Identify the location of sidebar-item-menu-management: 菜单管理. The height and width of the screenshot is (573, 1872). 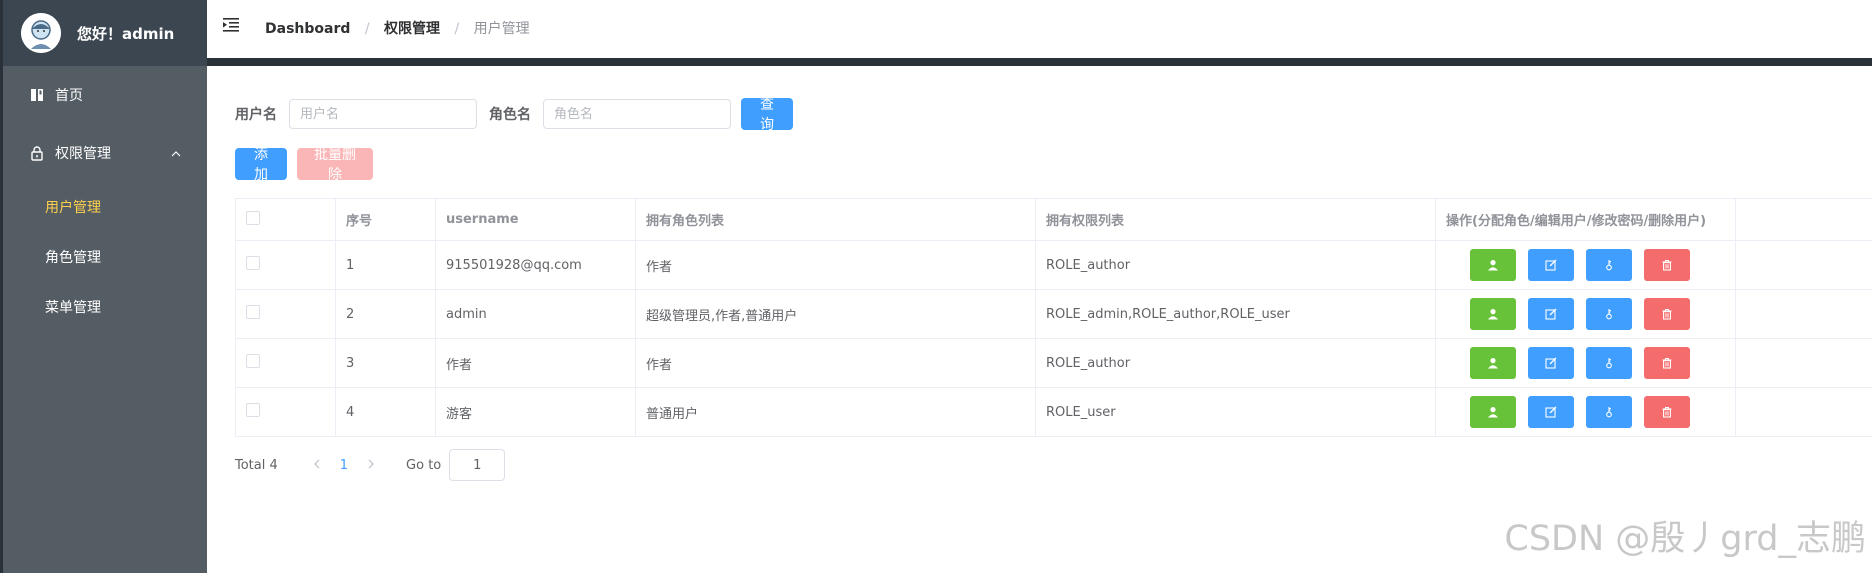
(105, 307).